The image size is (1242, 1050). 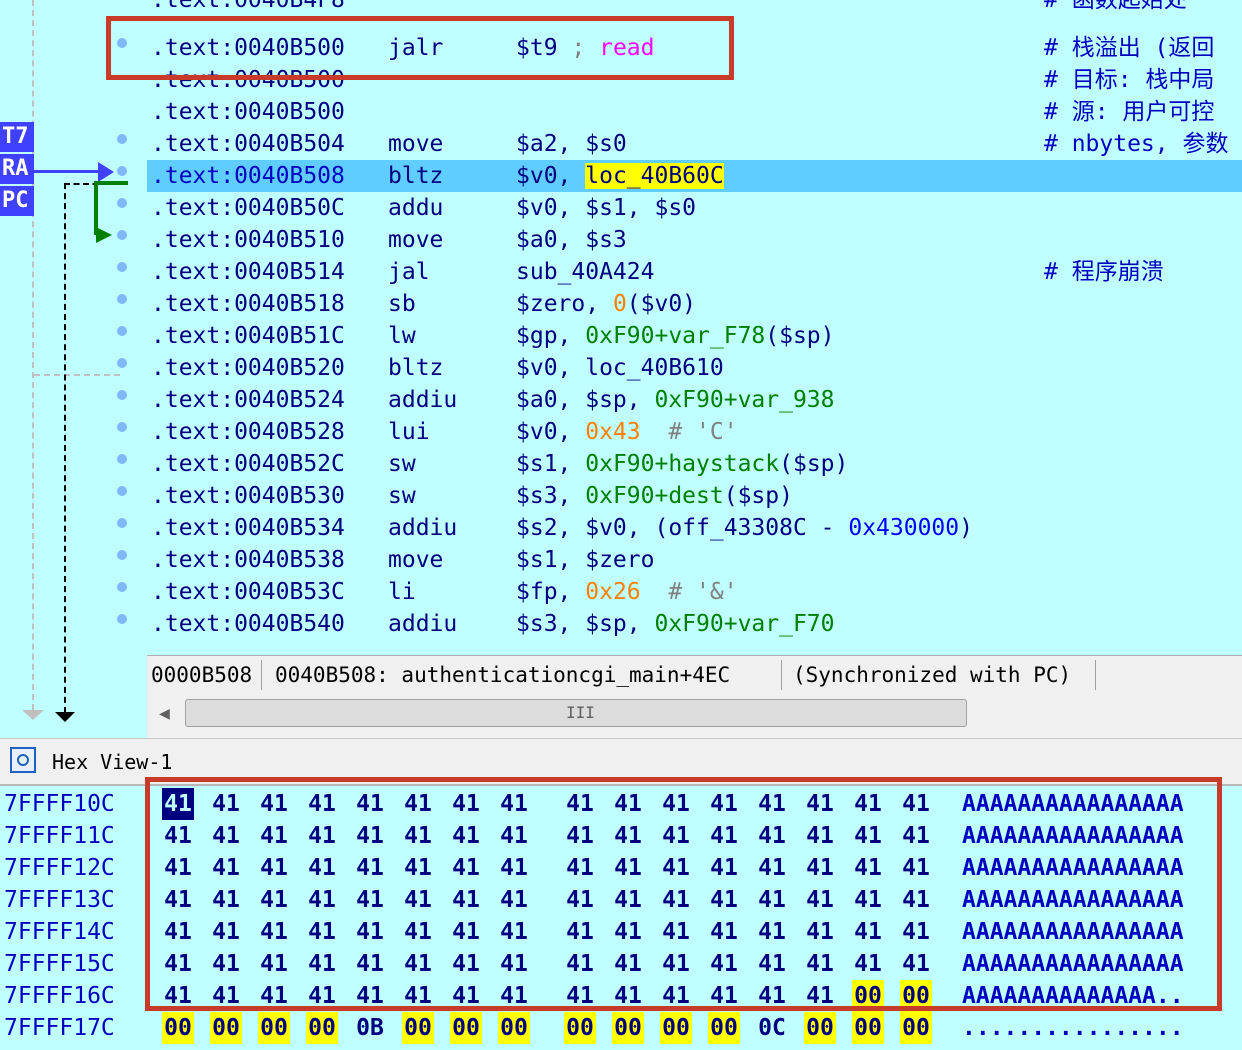 What do you see at coordinates (694, 560) in the screenshot?
I see `disasm-row: .text:0040B538 move $s1, $zero` at bounding box center [694, 560].